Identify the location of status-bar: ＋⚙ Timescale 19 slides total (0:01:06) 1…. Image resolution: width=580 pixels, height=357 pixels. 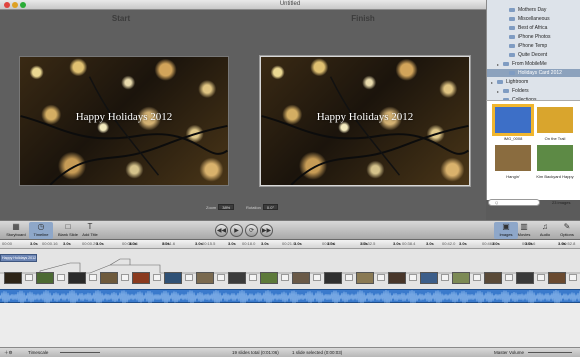
(290, 352).